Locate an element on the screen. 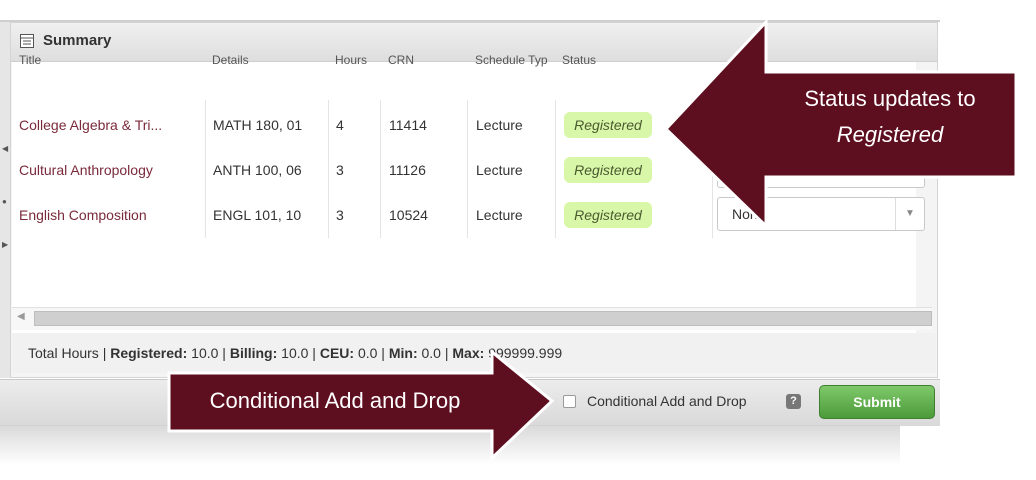 The image size is (1036, 480). status-callout-text: Status updates to Registered is located at coordinates (890, 117).